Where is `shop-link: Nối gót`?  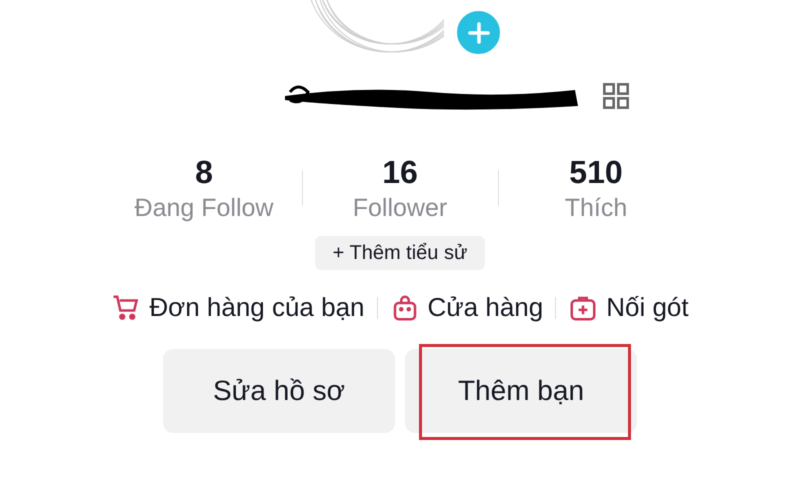
shop-link: Nối gót is located at coordinates (647, 307).